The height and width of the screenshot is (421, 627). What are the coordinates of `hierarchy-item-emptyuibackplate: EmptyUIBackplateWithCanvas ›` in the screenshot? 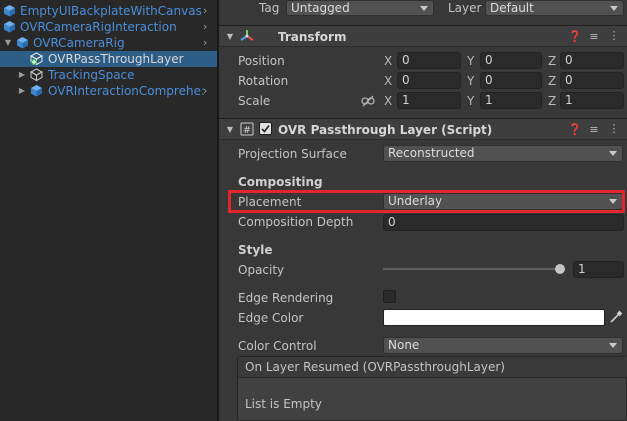 It's located at (108, 11).